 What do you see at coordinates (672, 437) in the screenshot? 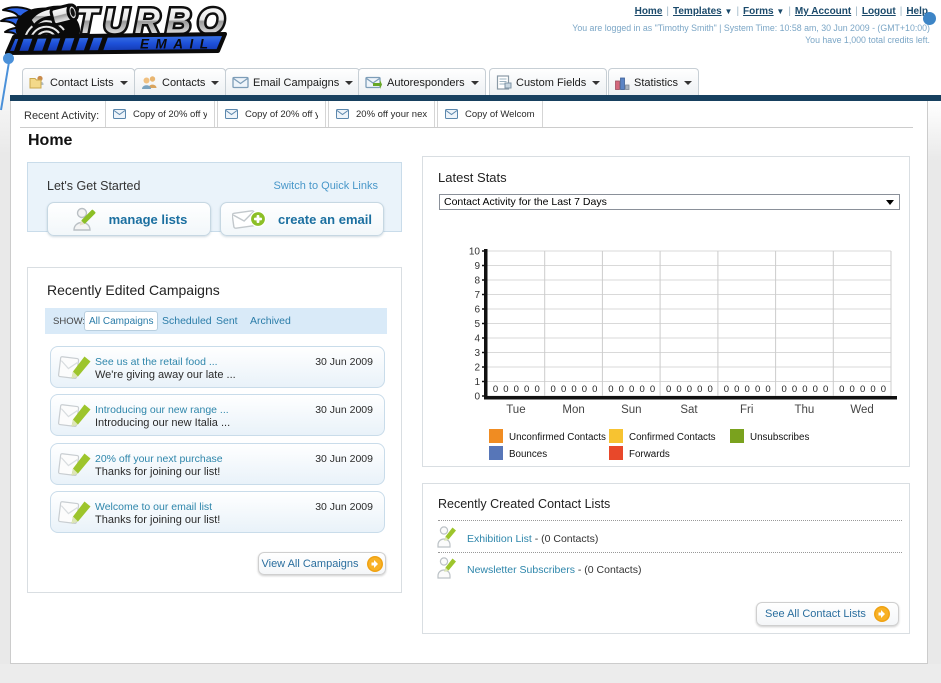
I see `svg-text: Confirmed Contacts` at bounding box center [672, 437].